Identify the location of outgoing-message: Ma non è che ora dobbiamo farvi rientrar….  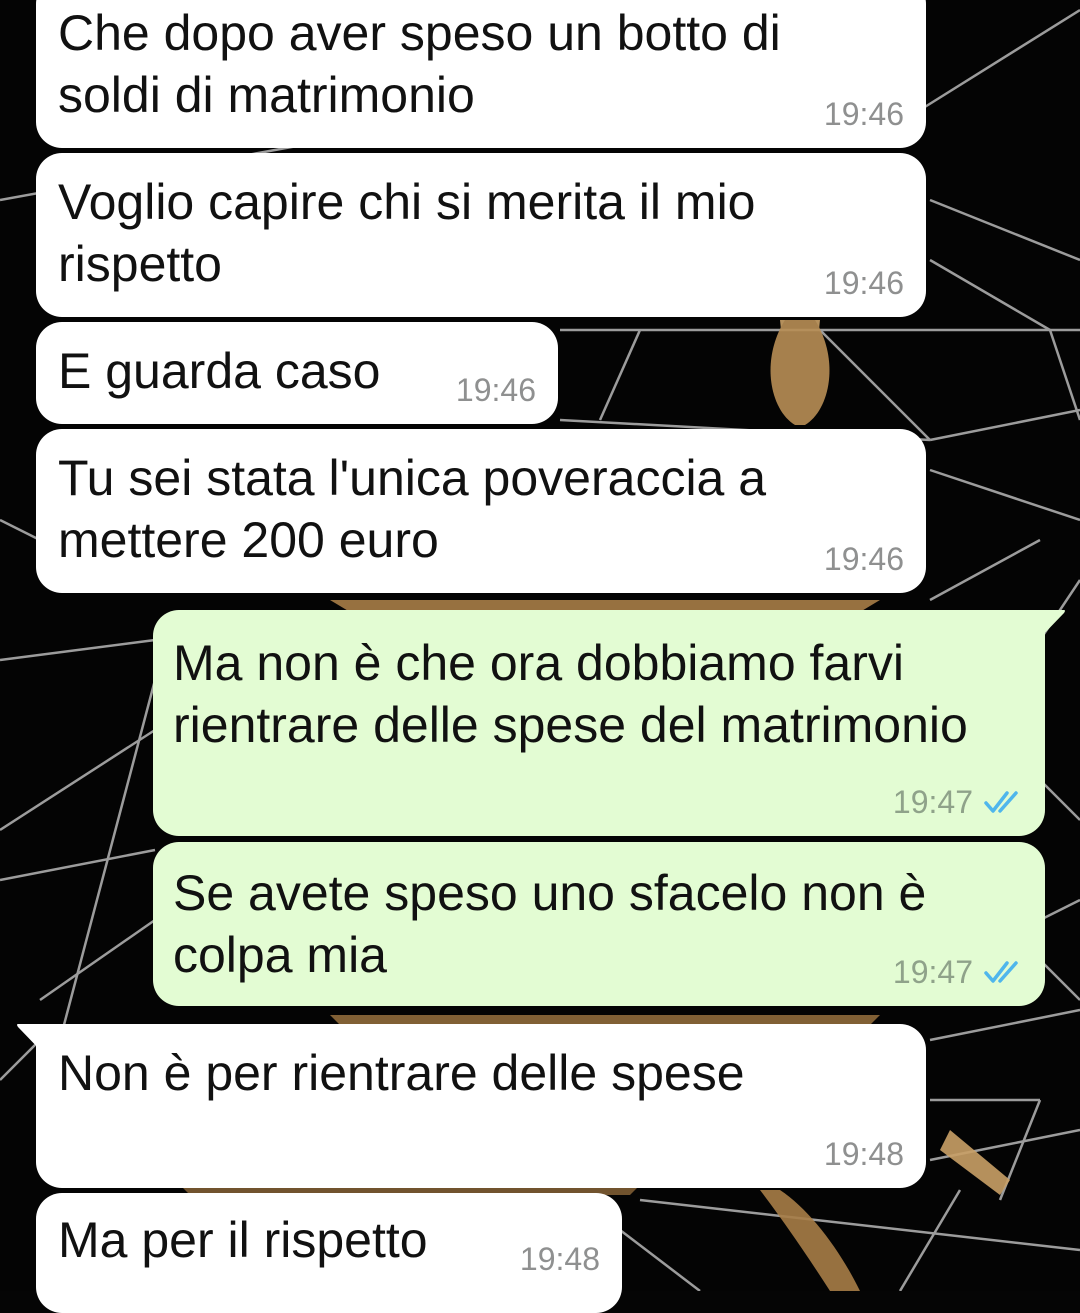
(599, 723).